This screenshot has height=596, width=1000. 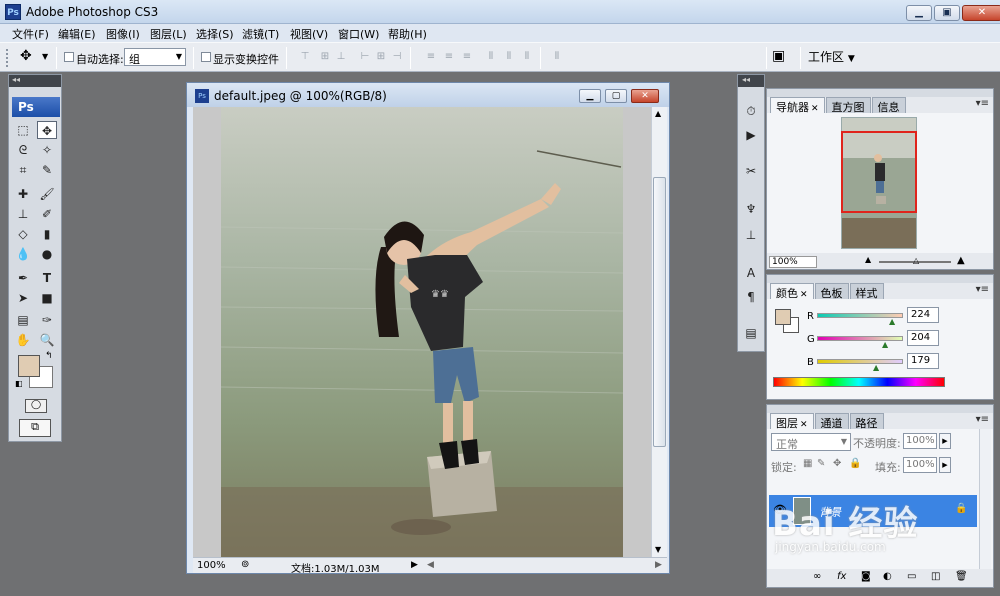 I want to click on doc-close-button: ✕, so click(x=645, y=96).